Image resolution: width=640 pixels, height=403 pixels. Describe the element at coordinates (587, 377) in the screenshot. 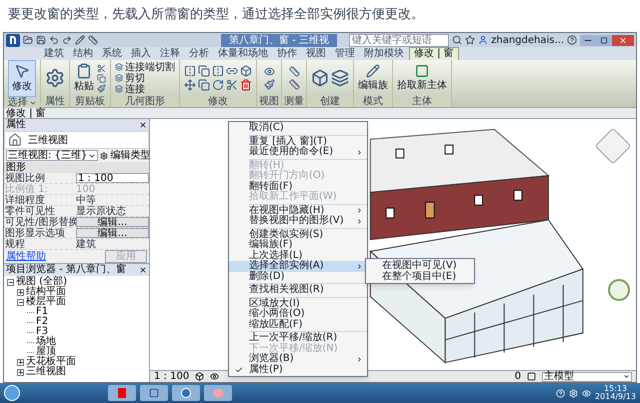

I see `model-selector: 主模型` at that location.